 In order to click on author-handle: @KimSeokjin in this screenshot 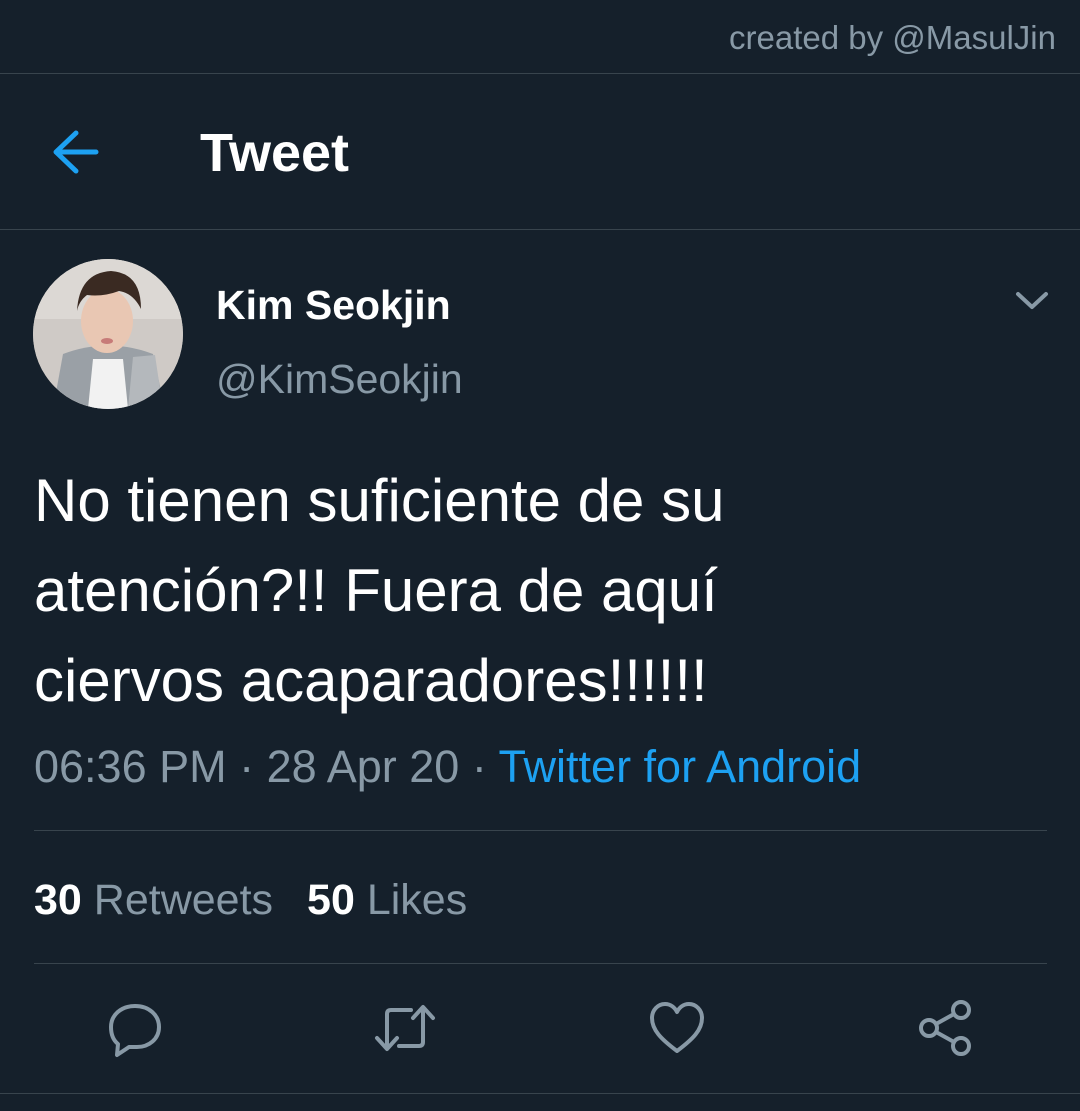, I will do `click(339, 379)`.